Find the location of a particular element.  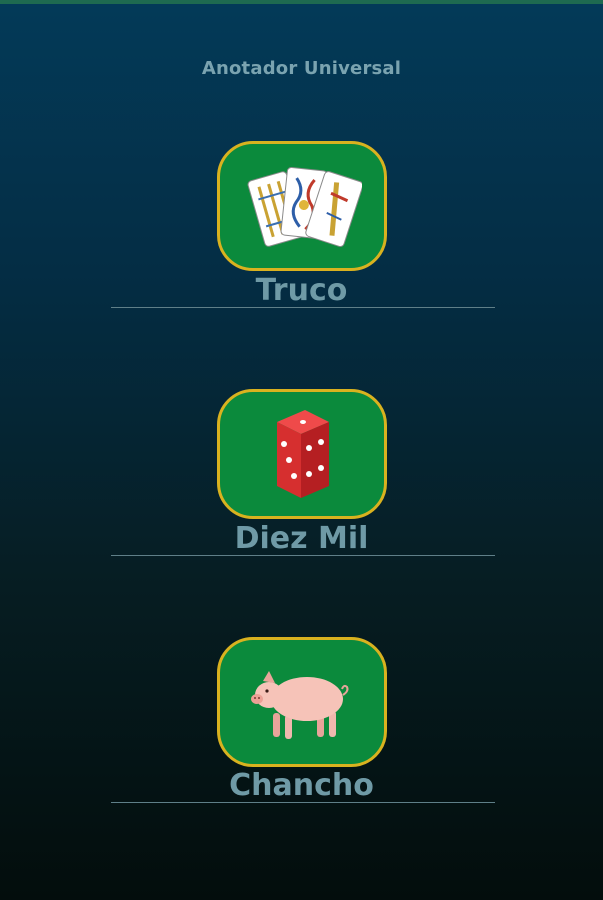

truco-button is located at coordinates (302, 206).